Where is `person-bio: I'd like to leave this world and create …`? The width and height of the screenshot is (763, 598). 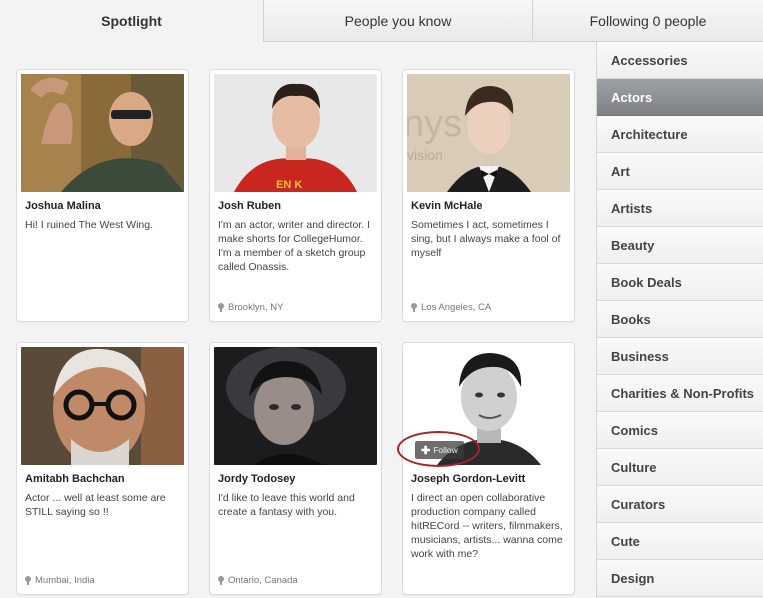
person-bio: I'd like to leave this world and create … is located at coordinates (286, 505).